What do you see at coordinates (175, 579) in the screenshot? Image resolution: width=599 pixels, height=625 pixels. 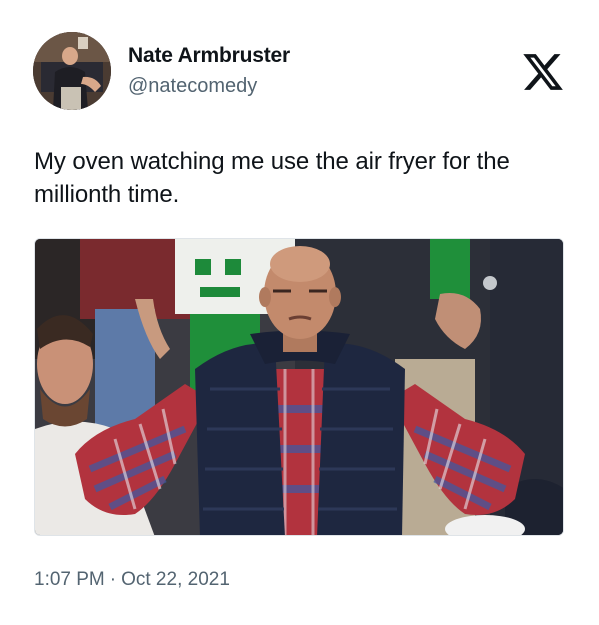 I see `tweet-date: Oct 22, 2021` at bounding box center [175, 579].